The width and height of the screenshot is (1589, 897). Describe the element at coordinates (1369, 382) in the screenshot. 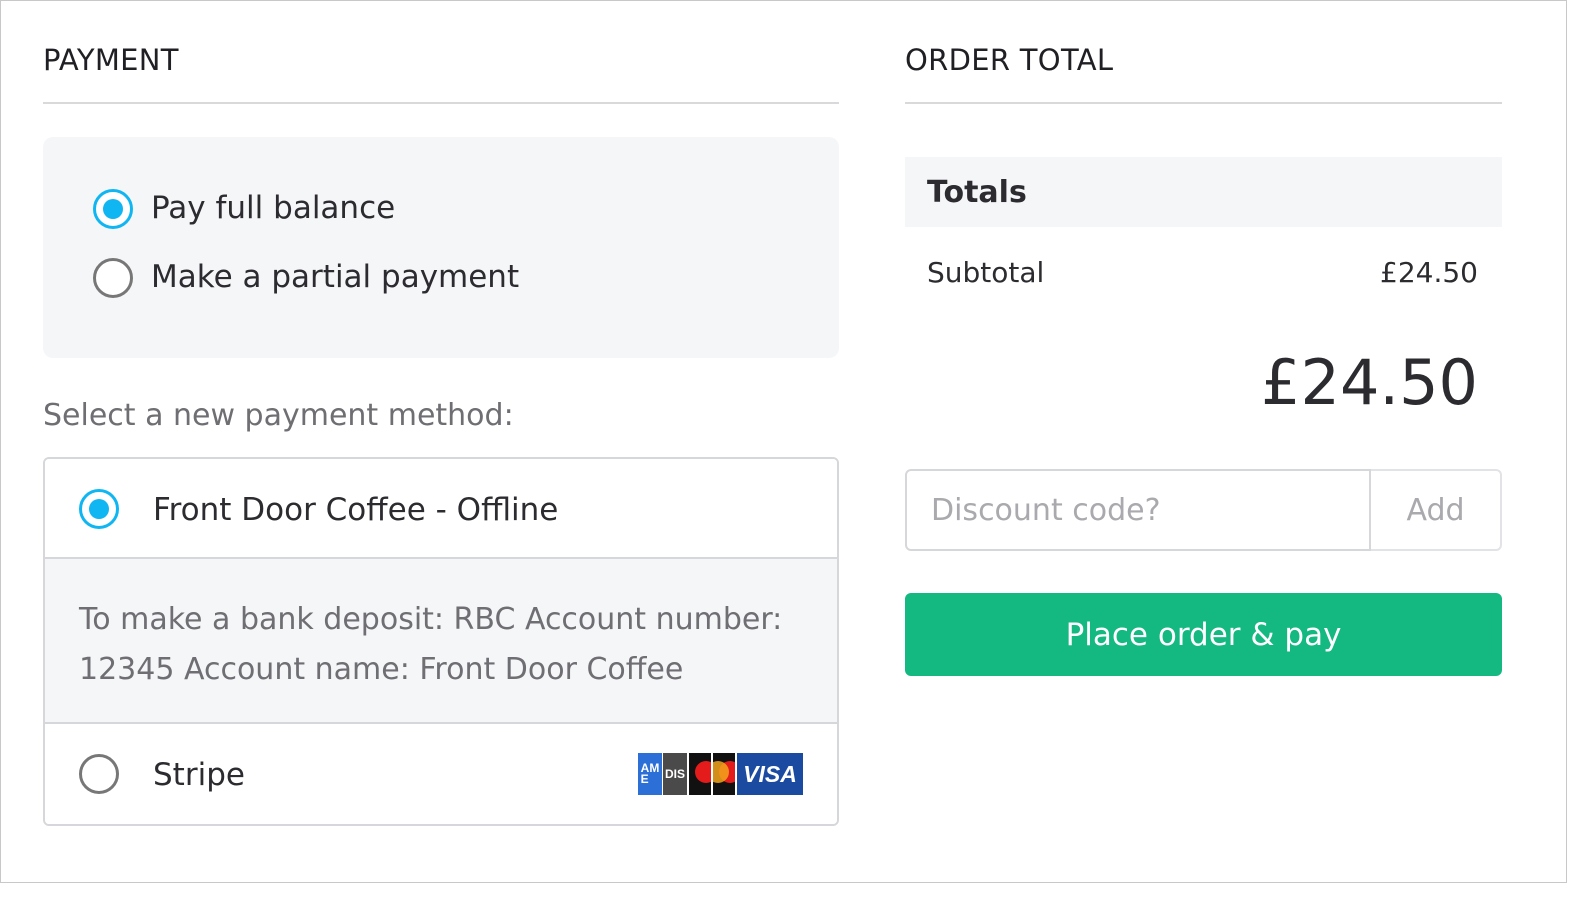

I see `grand-total: £24.50` at that location.